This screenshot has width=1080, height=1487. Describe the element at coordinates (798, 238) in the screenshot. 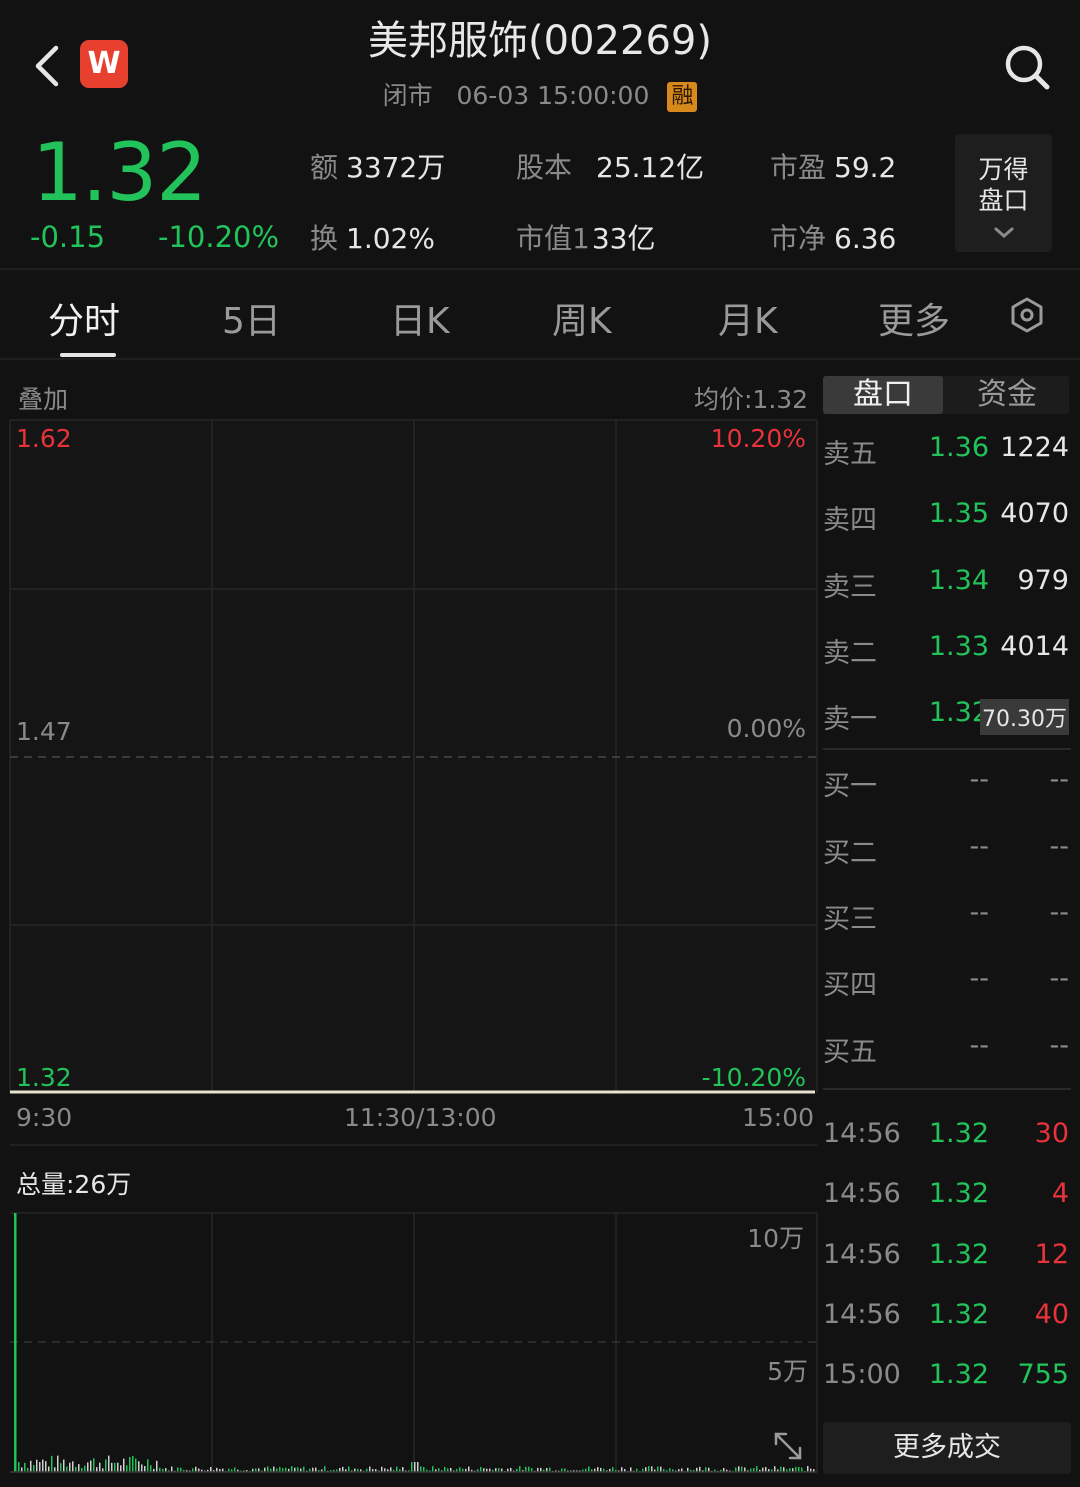

I see `stat-label: 市净` at that location.